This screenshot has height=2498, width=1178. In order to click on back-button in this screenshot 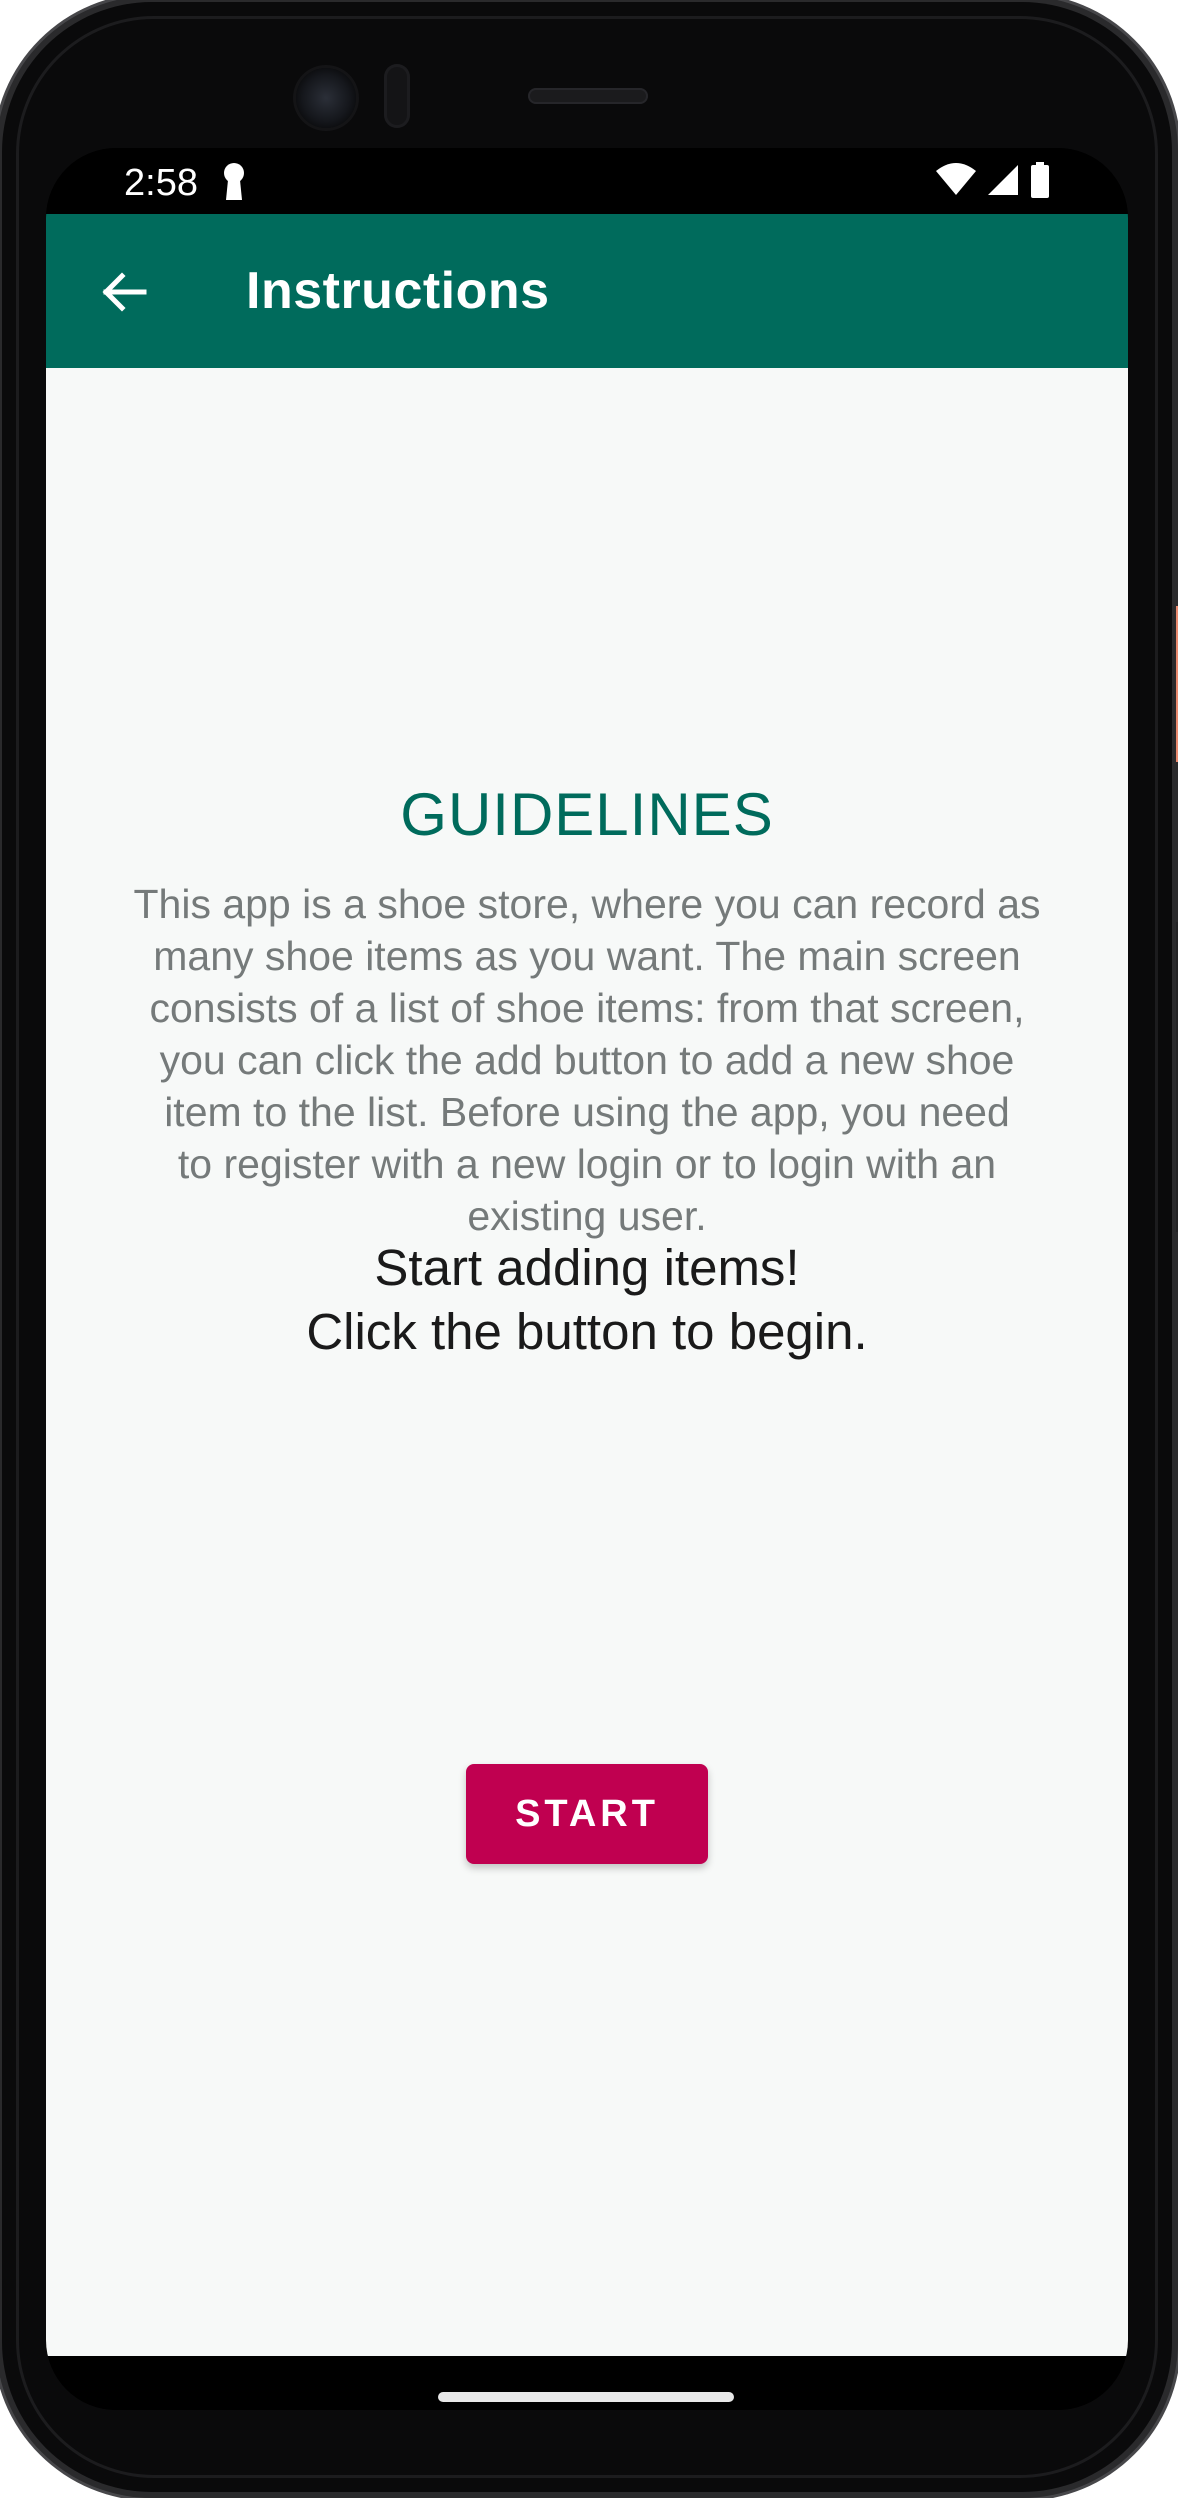, I will do `click(124, 292)`.